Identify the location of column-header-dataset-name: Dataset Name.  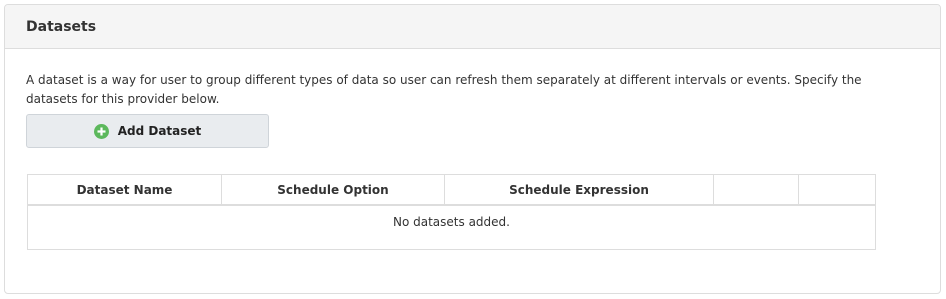
(124, 190).